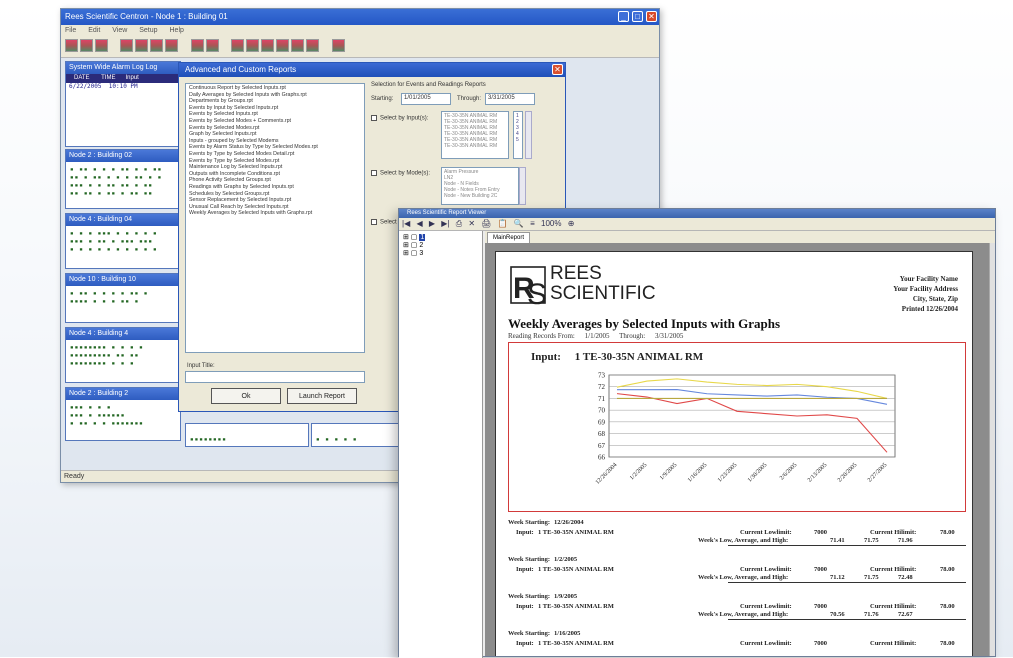 The width and height of the screenshot is (1013, 658). I want to click on select-label: Select, so click(388, 222).